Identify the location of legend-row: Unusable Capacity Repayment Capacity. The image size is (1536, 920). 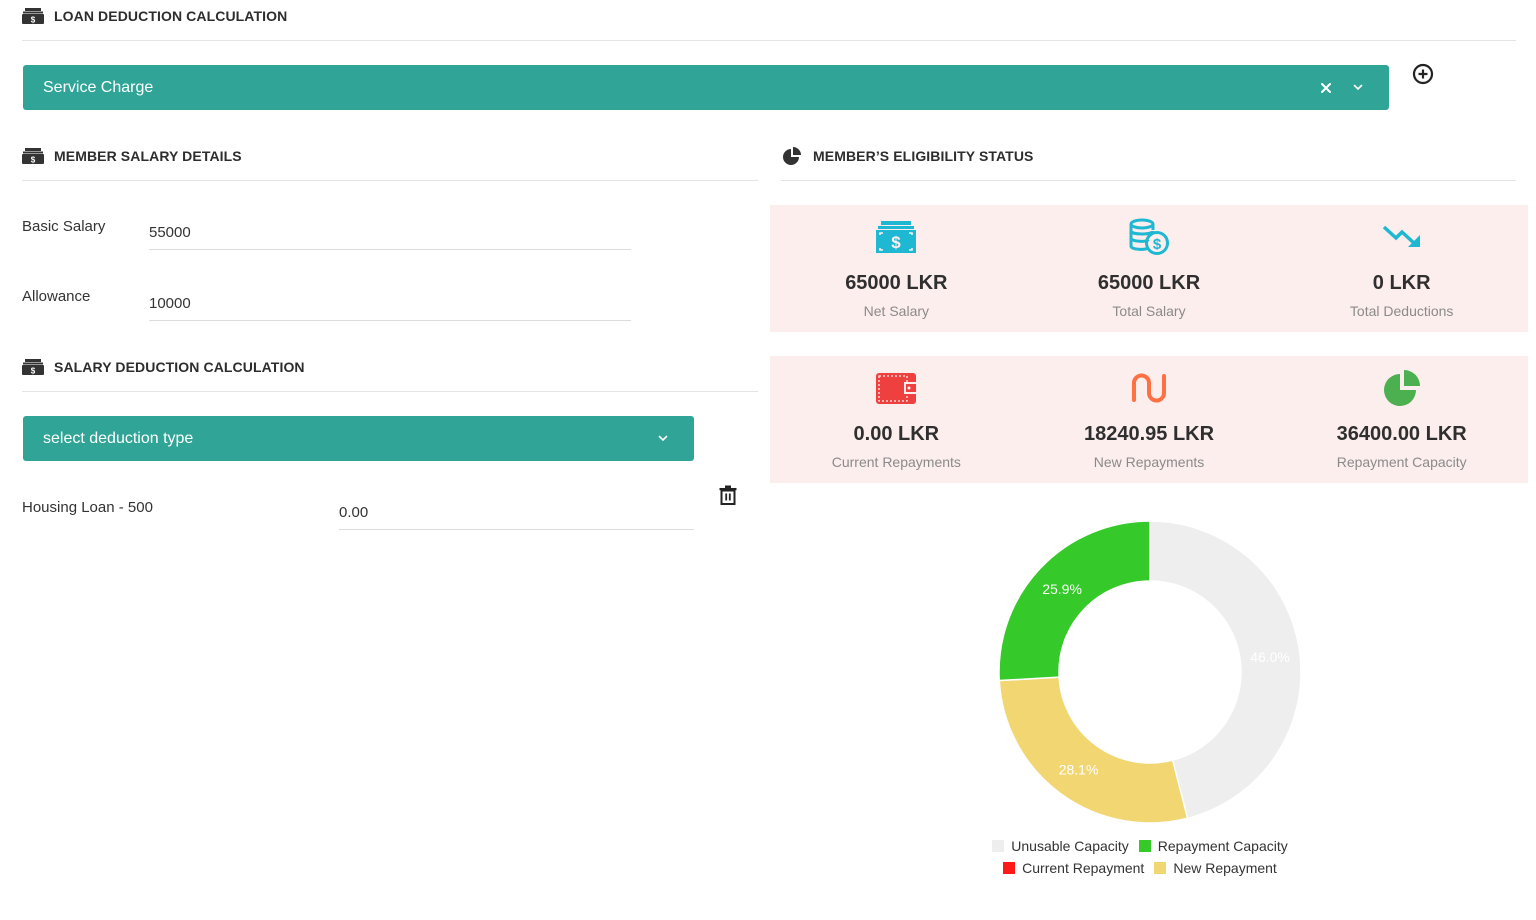
(1140, 846).